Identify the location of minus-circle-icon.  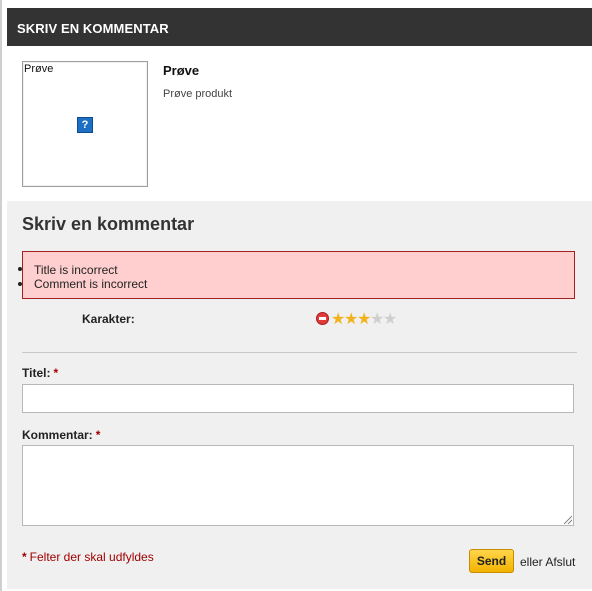
(322, 318).